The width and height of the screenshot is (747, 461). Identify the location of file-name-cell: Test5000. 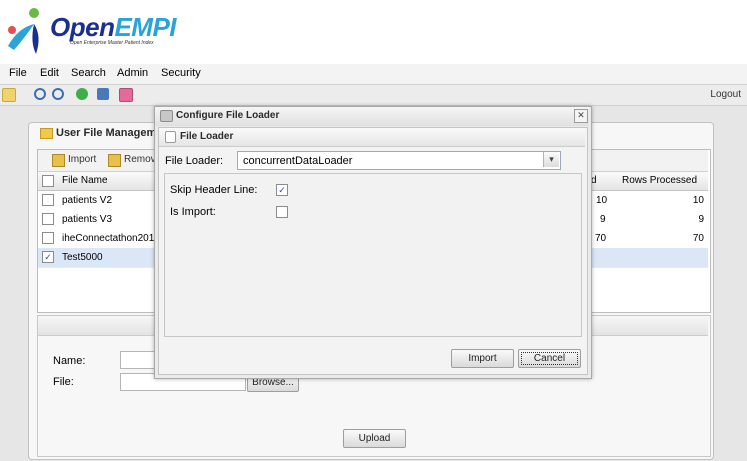
(82, 257).